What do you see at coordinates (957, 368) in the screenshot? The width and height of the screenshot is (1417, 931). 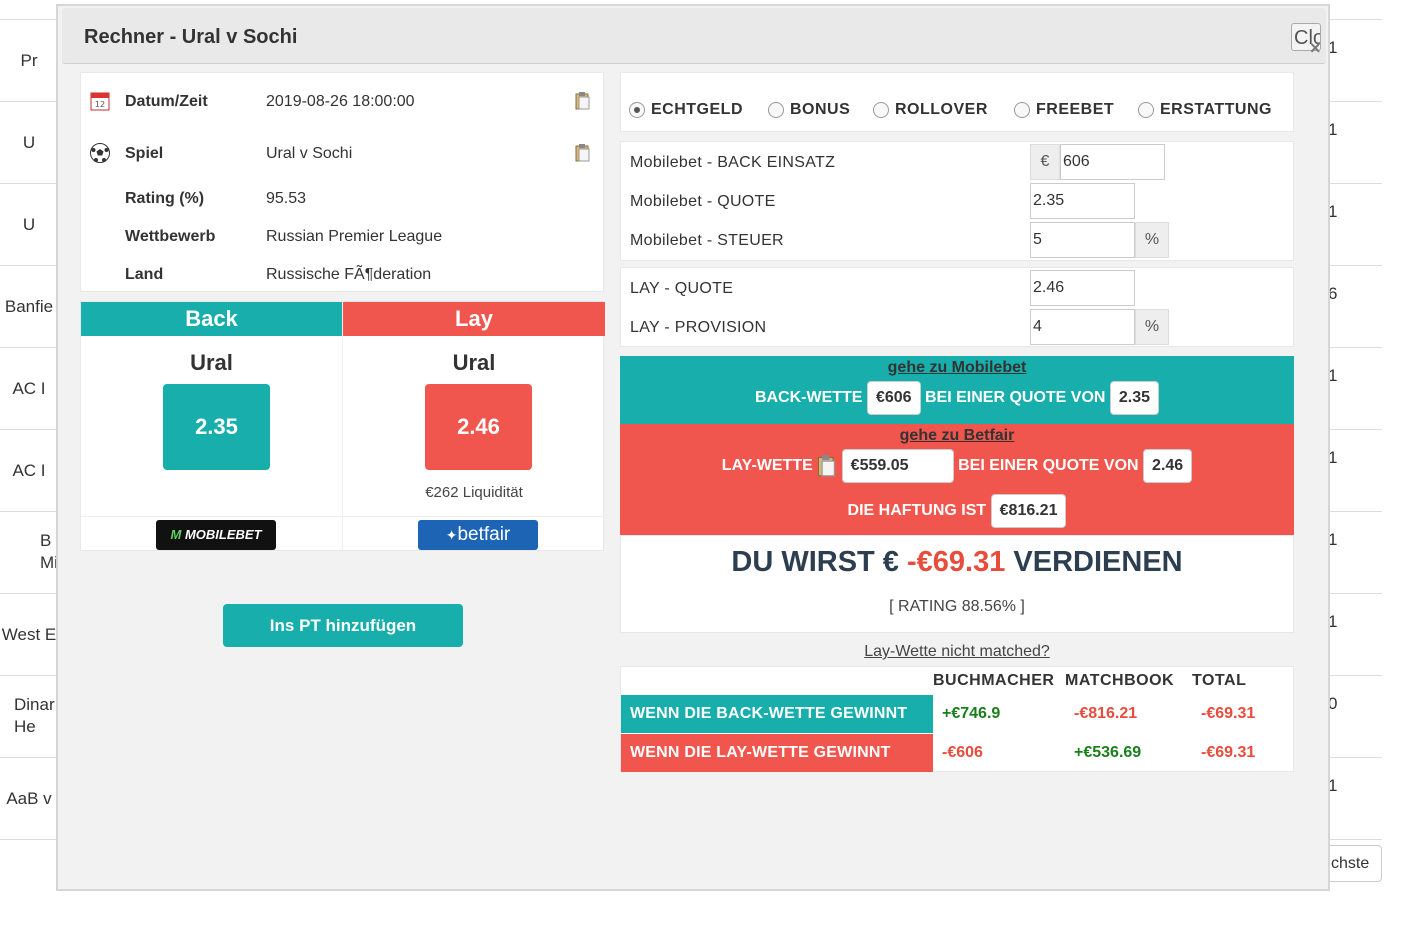 I see `goto-mobilebet-link: gehe zu Mobilebet` at bounding box center [957, 368].